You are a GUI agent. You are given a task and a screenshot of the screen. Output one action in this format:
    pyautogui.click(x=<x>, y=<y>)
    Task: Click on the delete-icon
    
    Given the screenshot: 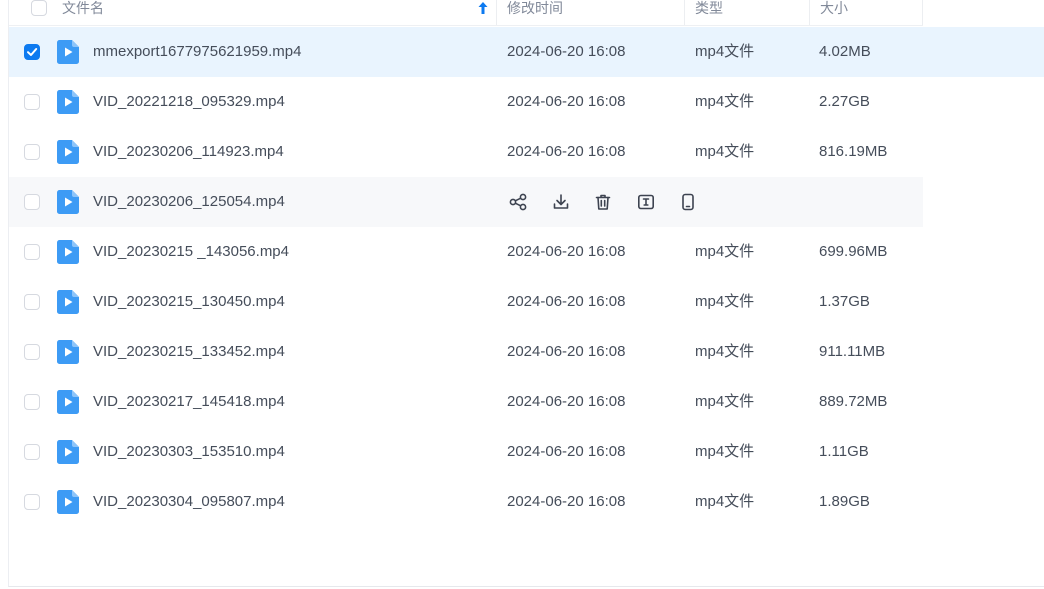 What is the action you would take?
    pyautogui.click(x=603, y=202)
    